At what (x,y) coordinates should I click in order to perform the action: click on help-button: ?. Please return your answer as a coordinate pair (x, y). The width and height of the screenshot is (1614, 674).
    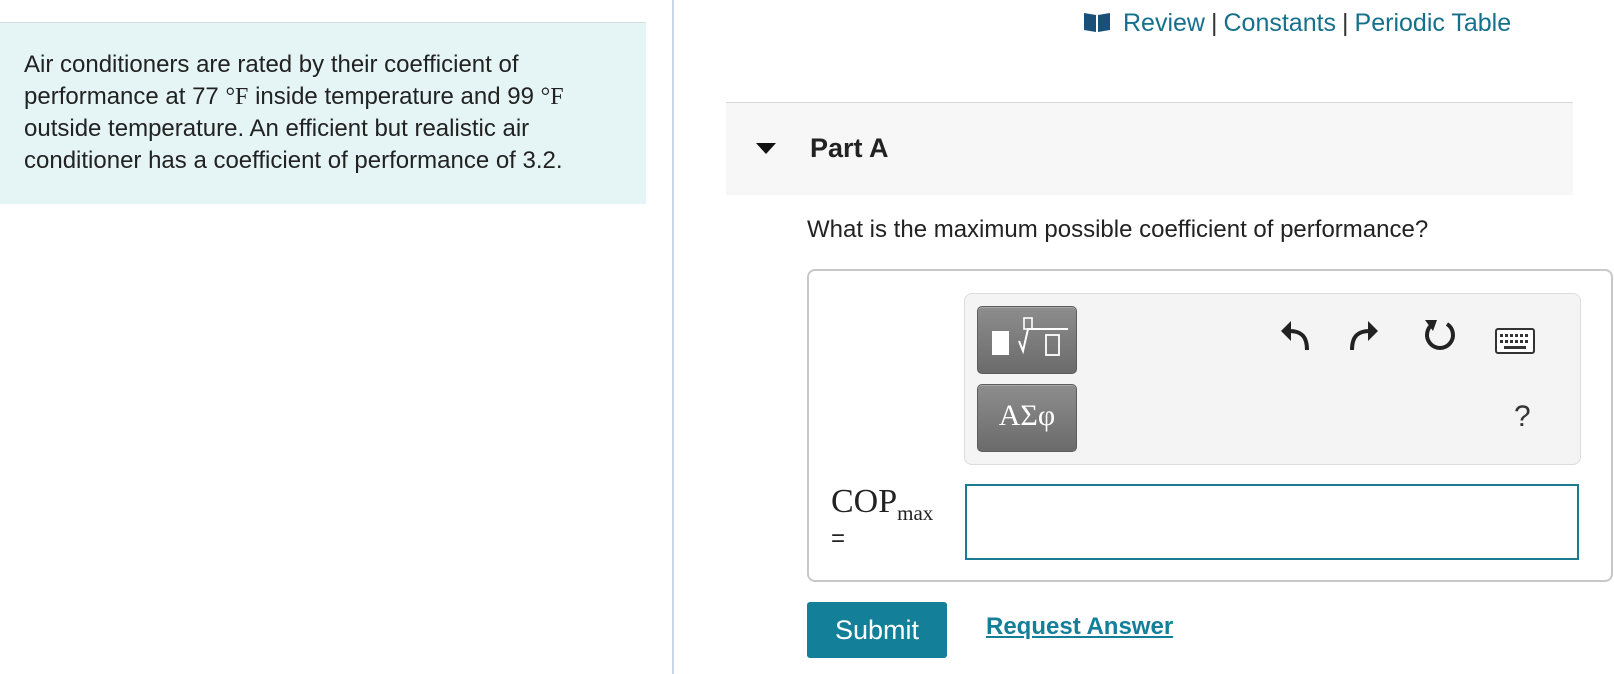
    Looking at the image, I should click on (1522, 417).